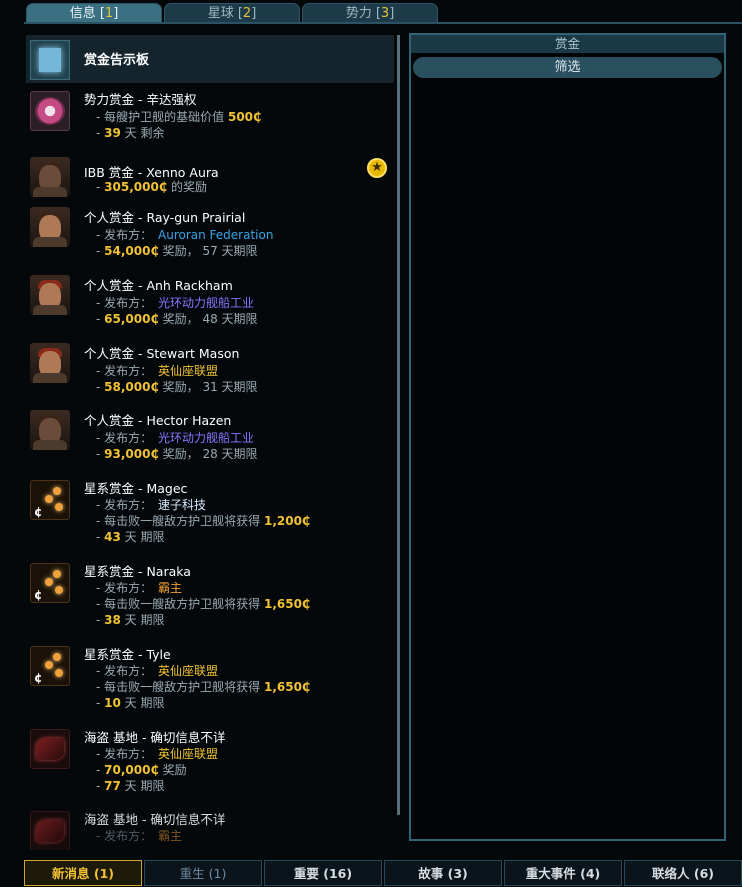 This screenshot has height=887, width=742. I want to click on detail-text: 天 剩余, so click(142, 133).